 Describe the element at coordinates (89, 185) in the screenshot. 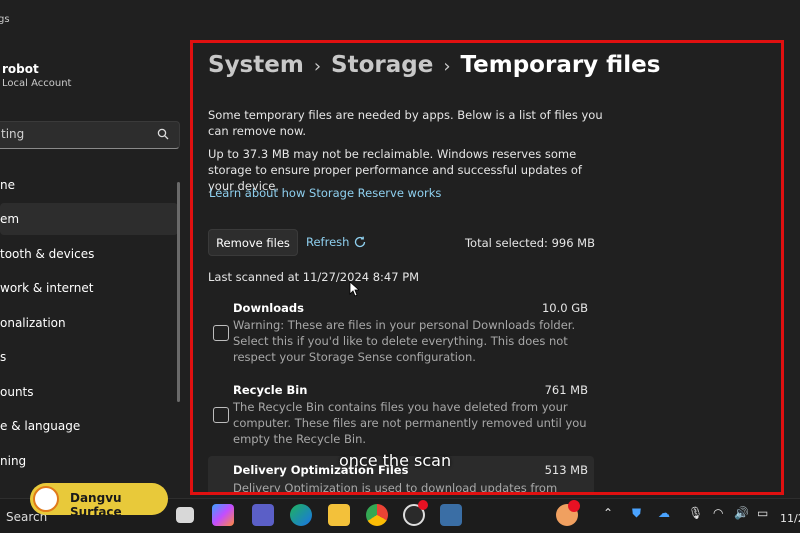

I see `sidebar-item-home: ne` at that location.